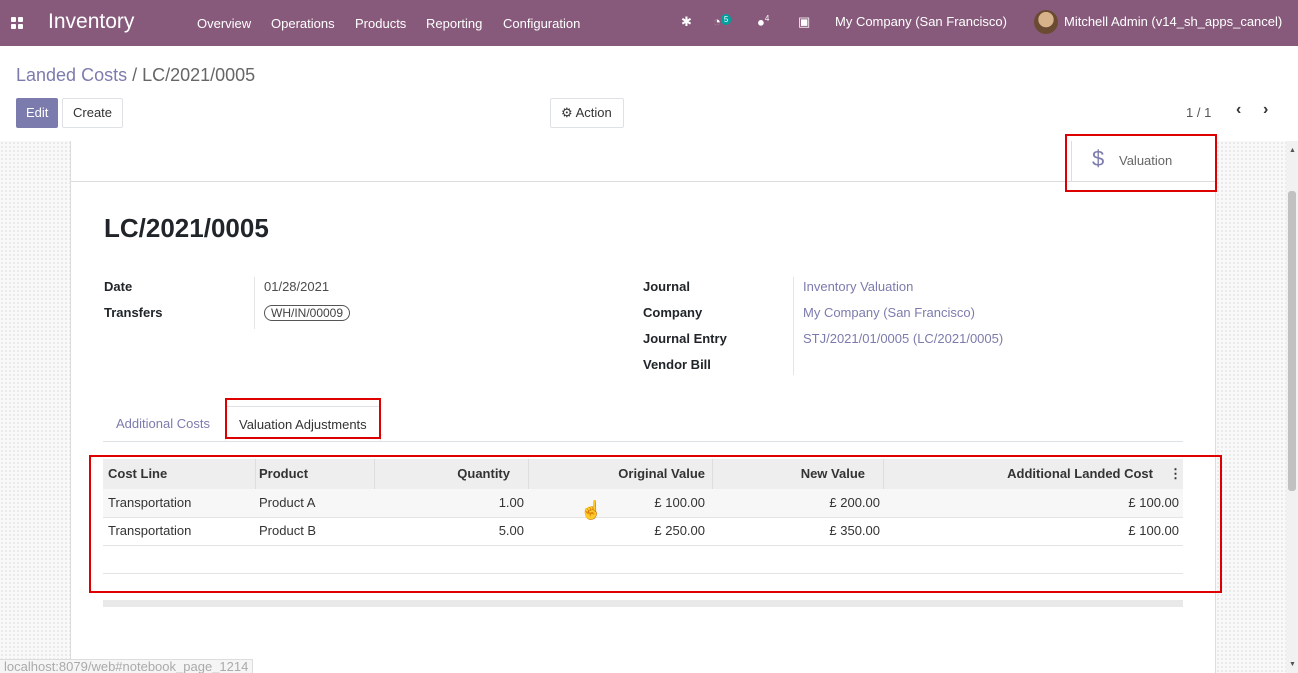 This screenshot has width=1298, height=673. Describe the element at coordinates (567, 112) in the screenshot. I see `gear-icon: ⚙` at that location.